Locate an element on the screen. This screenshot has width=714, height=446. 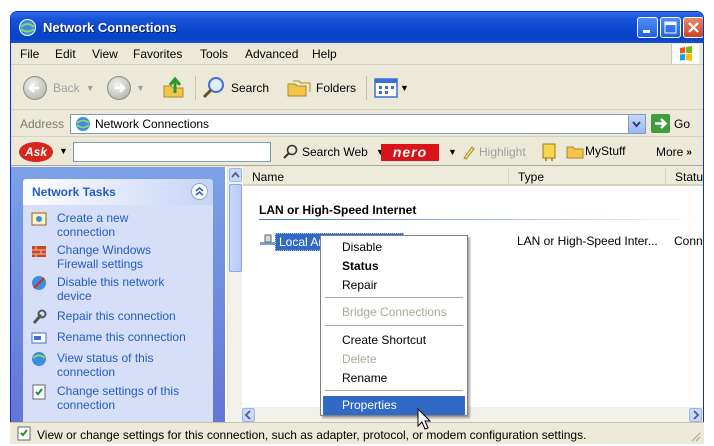
settings-icon is located at coordinates (24, 433).